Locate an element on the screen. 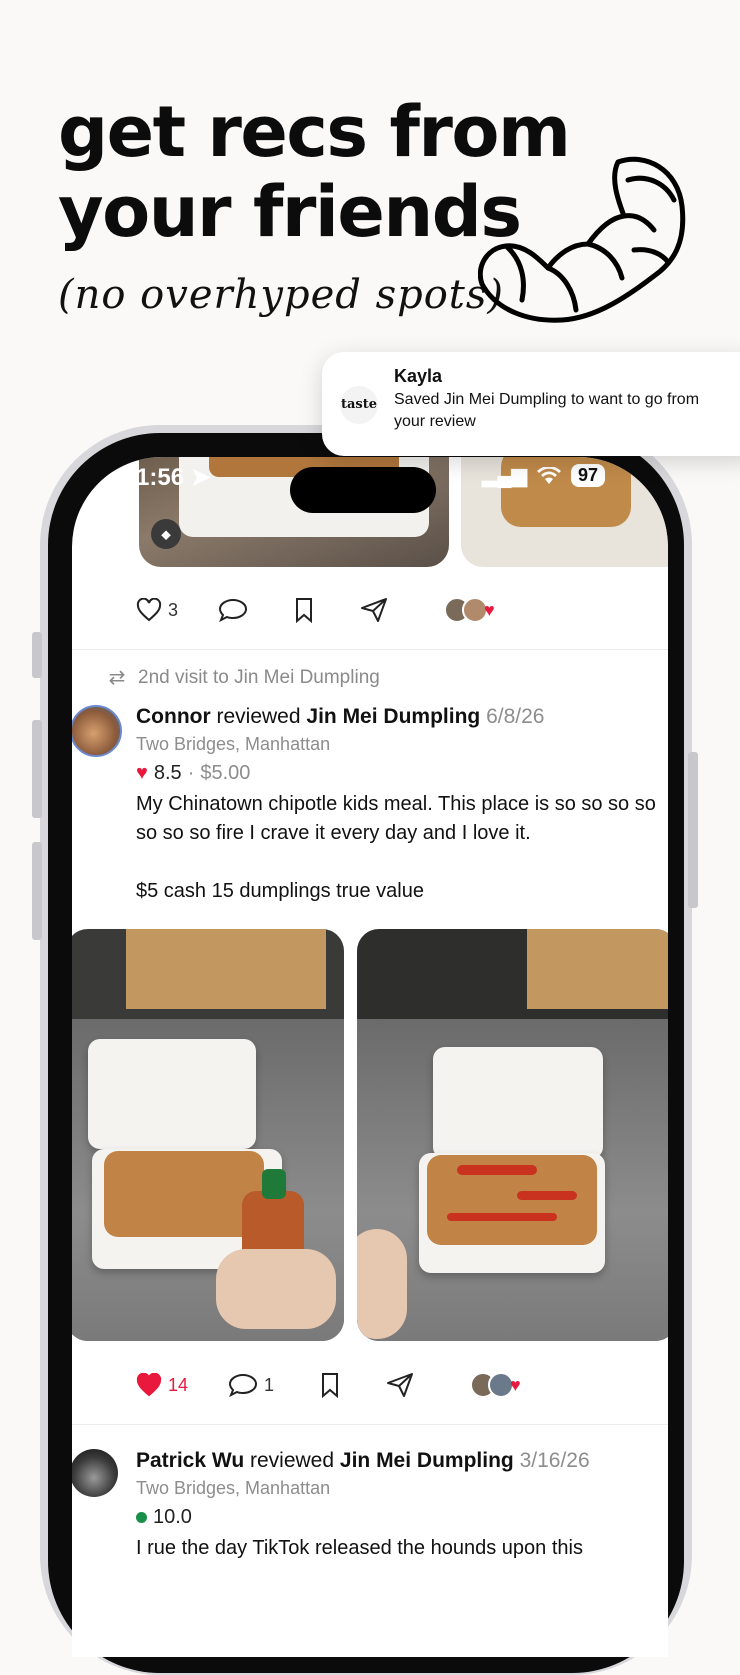 The width and height of the screenshot is (740, 1675). rating-score: 10.0 is located at coordinates (172, 1517).